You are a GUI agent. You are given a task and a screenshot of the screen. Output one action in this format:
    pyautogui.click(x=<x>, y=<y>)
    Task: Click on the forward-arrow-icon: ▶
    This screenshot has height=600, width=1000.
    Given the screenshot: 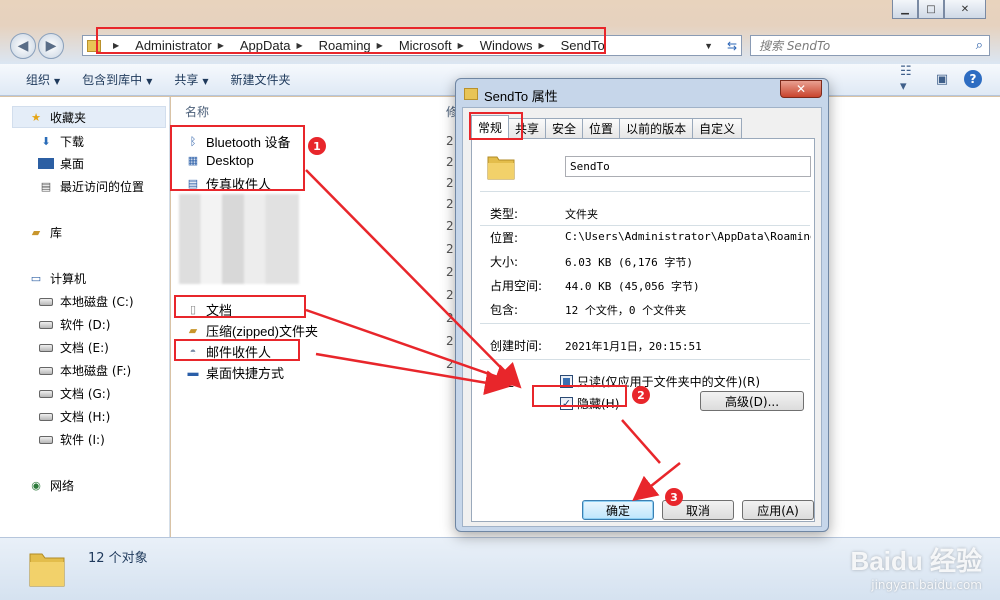 What is the action you would take?
    pyautogui.click(x=51, y=46)
    